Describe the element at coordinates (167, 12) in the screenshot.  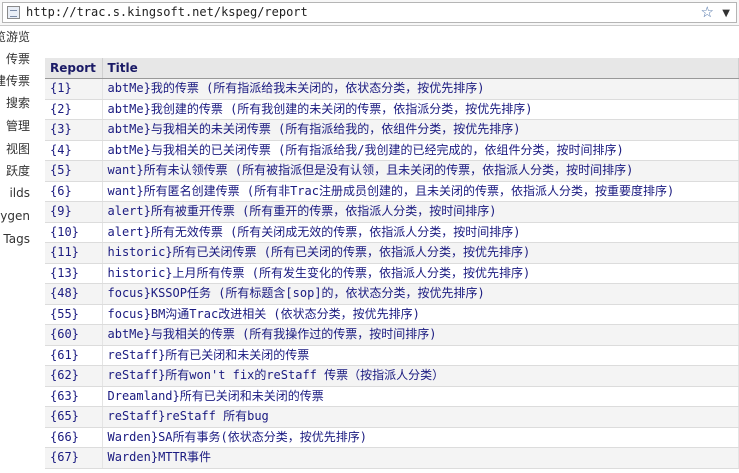
I see `url-text: http://trac.s.kingsoft.net/kspeg/report` at that location.